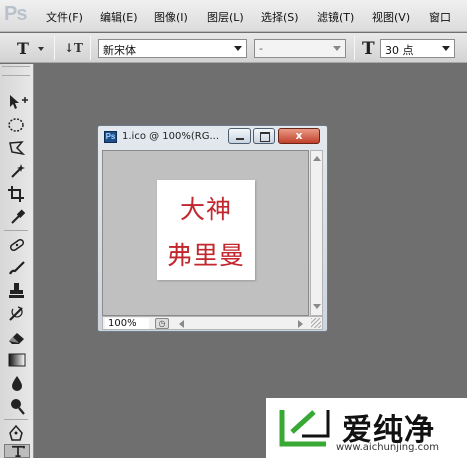 The image size is (467, 458). I want to click on menu-layer: 图层(L), so click(225, 17).